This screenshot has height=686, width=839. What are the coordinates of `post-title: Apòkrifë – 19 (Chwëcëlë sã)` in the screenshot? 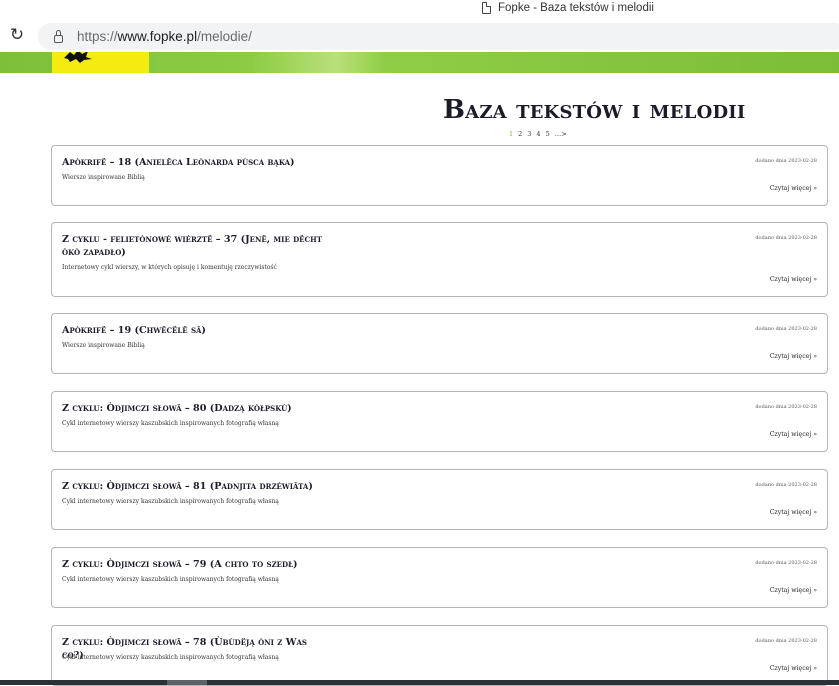 It's located at (192, 330).